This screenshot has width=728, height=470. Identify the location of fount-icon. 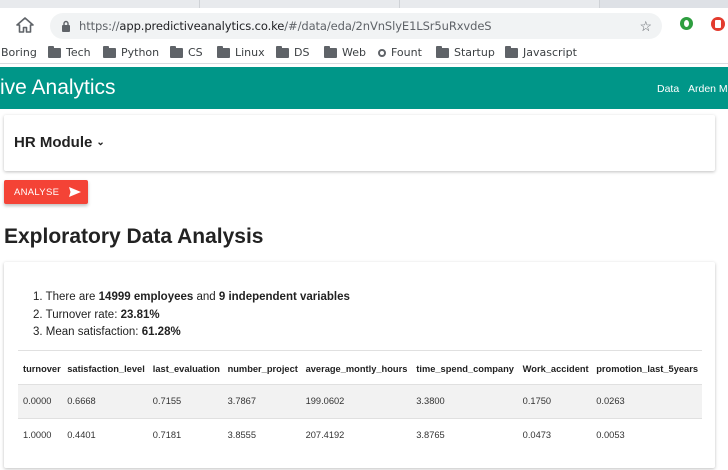
(382, 52).